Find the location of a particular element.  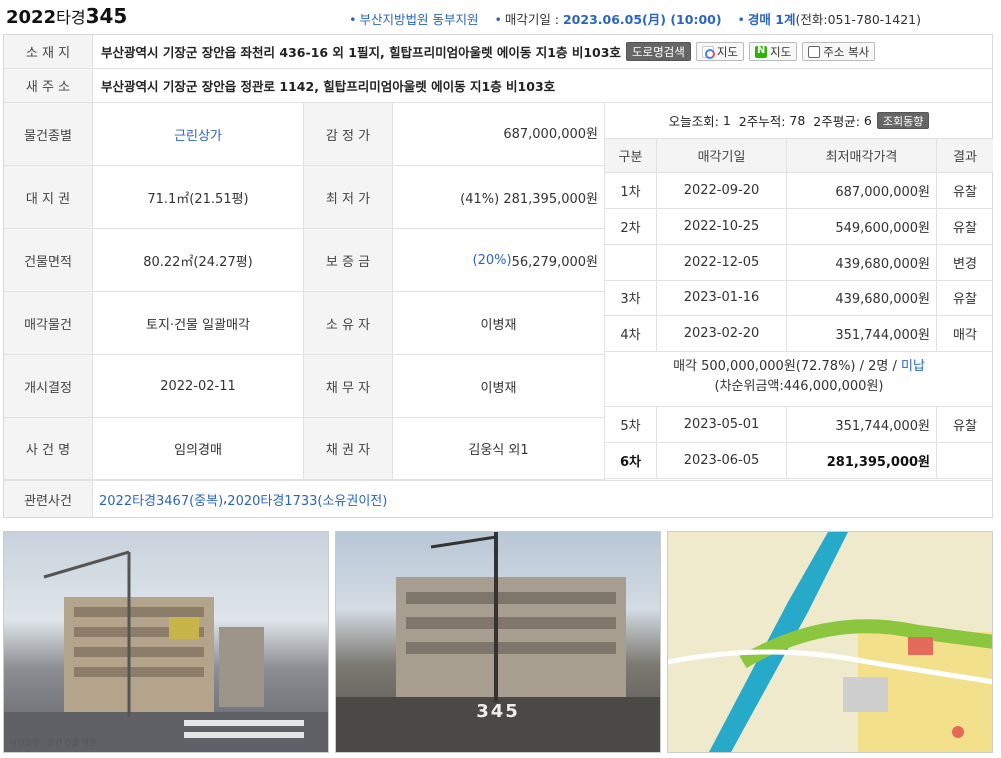

deposit-amount: 56,279,000원 is located at coordinates (554, 262).